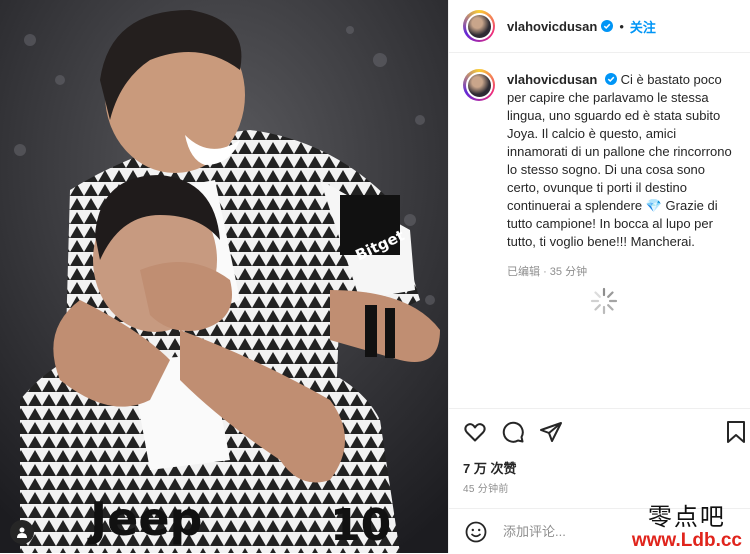  I want to click on edited-label: 已编辑, so click(523, 272).